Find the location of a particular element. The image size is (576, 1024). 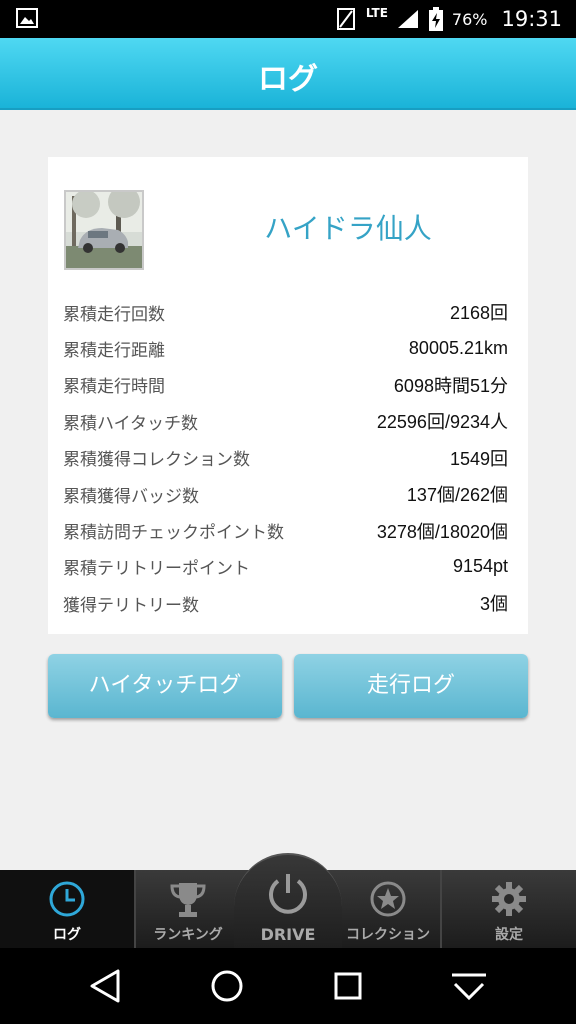

stat-row: 累積ハイタッチ数 22596回/9234人 is located at coordinates (285, 421).